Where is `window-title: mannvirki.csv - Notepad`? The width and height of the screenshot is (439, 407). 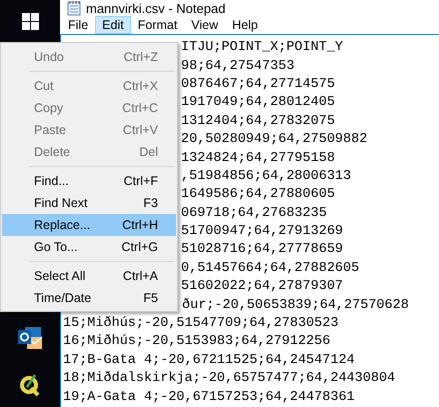
window-title: mannvirki.csv - Notepad is located at coordinates (156, 8).